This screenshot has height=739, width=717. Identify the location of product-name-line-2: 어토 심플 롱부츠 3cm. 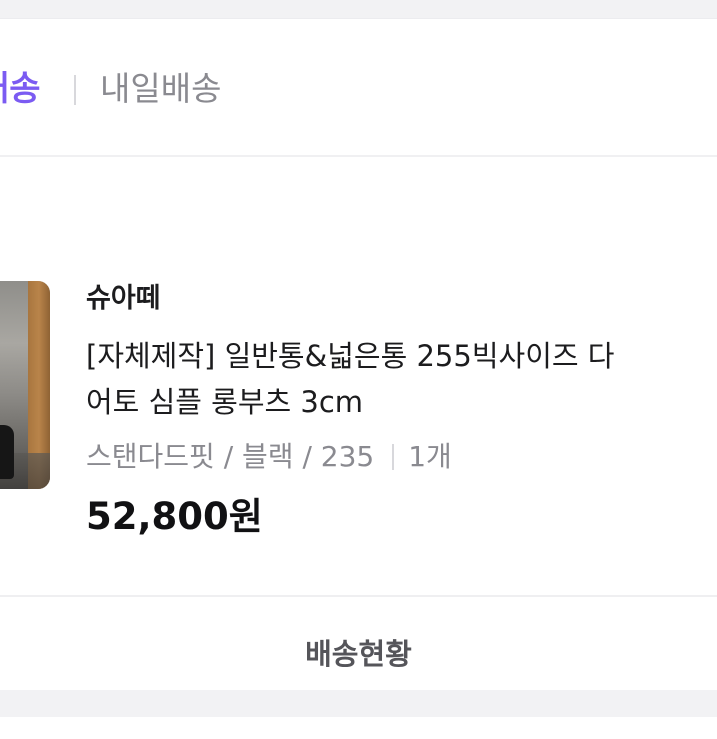
(225, 402).